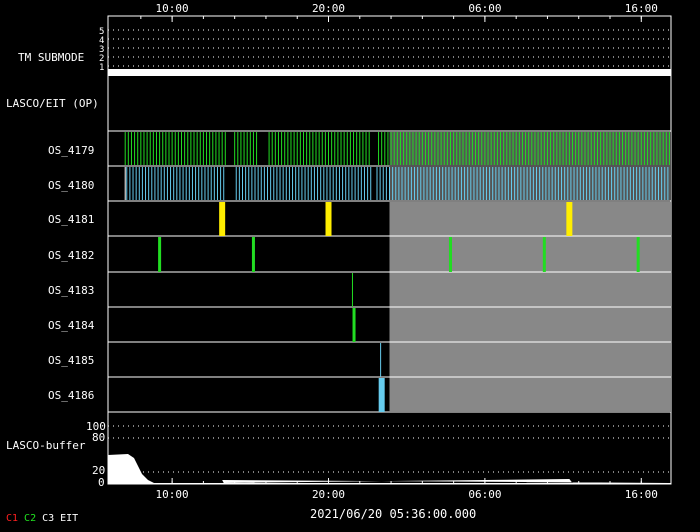  I want to click on bottom-time-label: 10:00, so click(172, 494).